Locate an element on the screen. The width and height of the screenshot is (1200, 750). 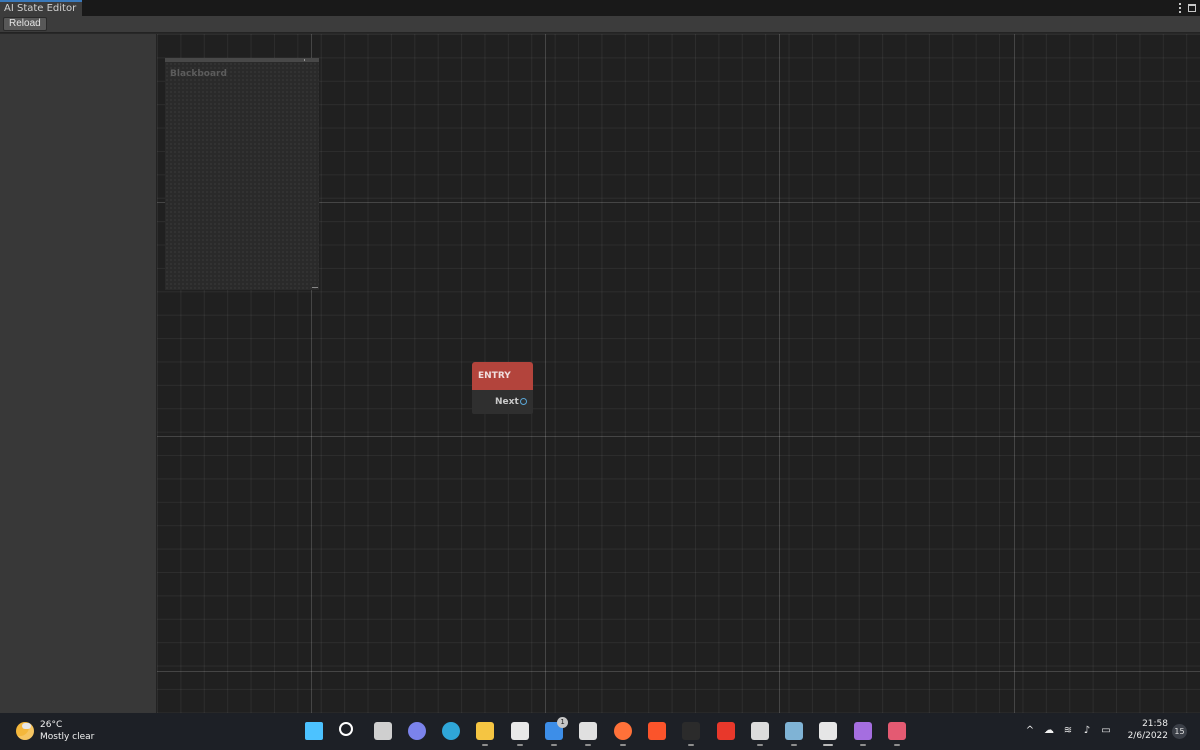
next-port-label: Next is located at coordinates (507, 402).